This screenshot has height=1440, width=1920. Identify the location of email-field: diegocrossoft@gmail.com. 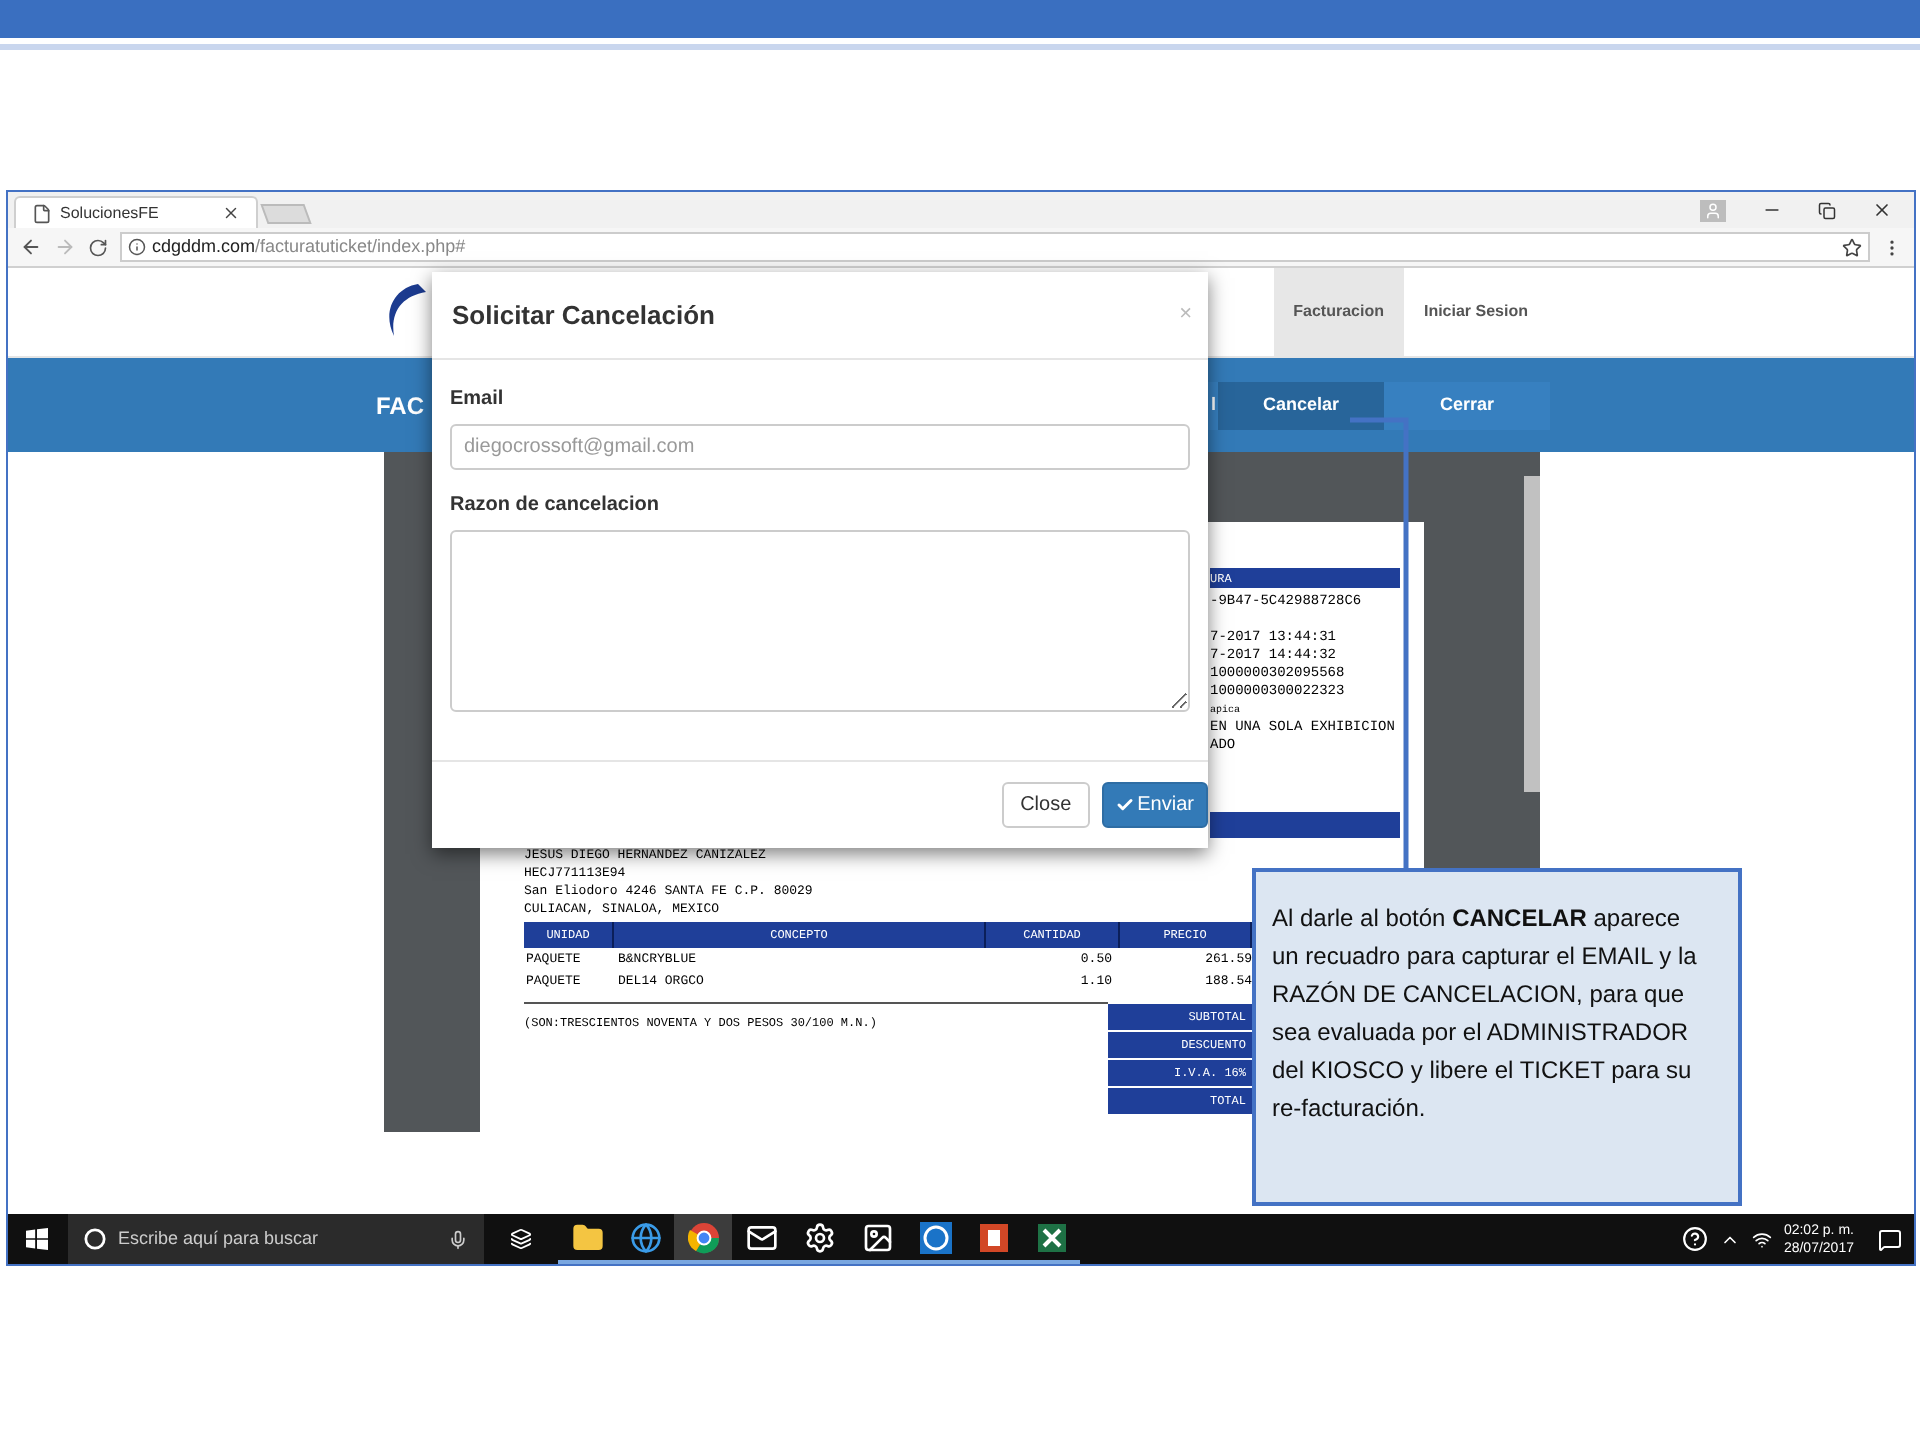
(820, 447).